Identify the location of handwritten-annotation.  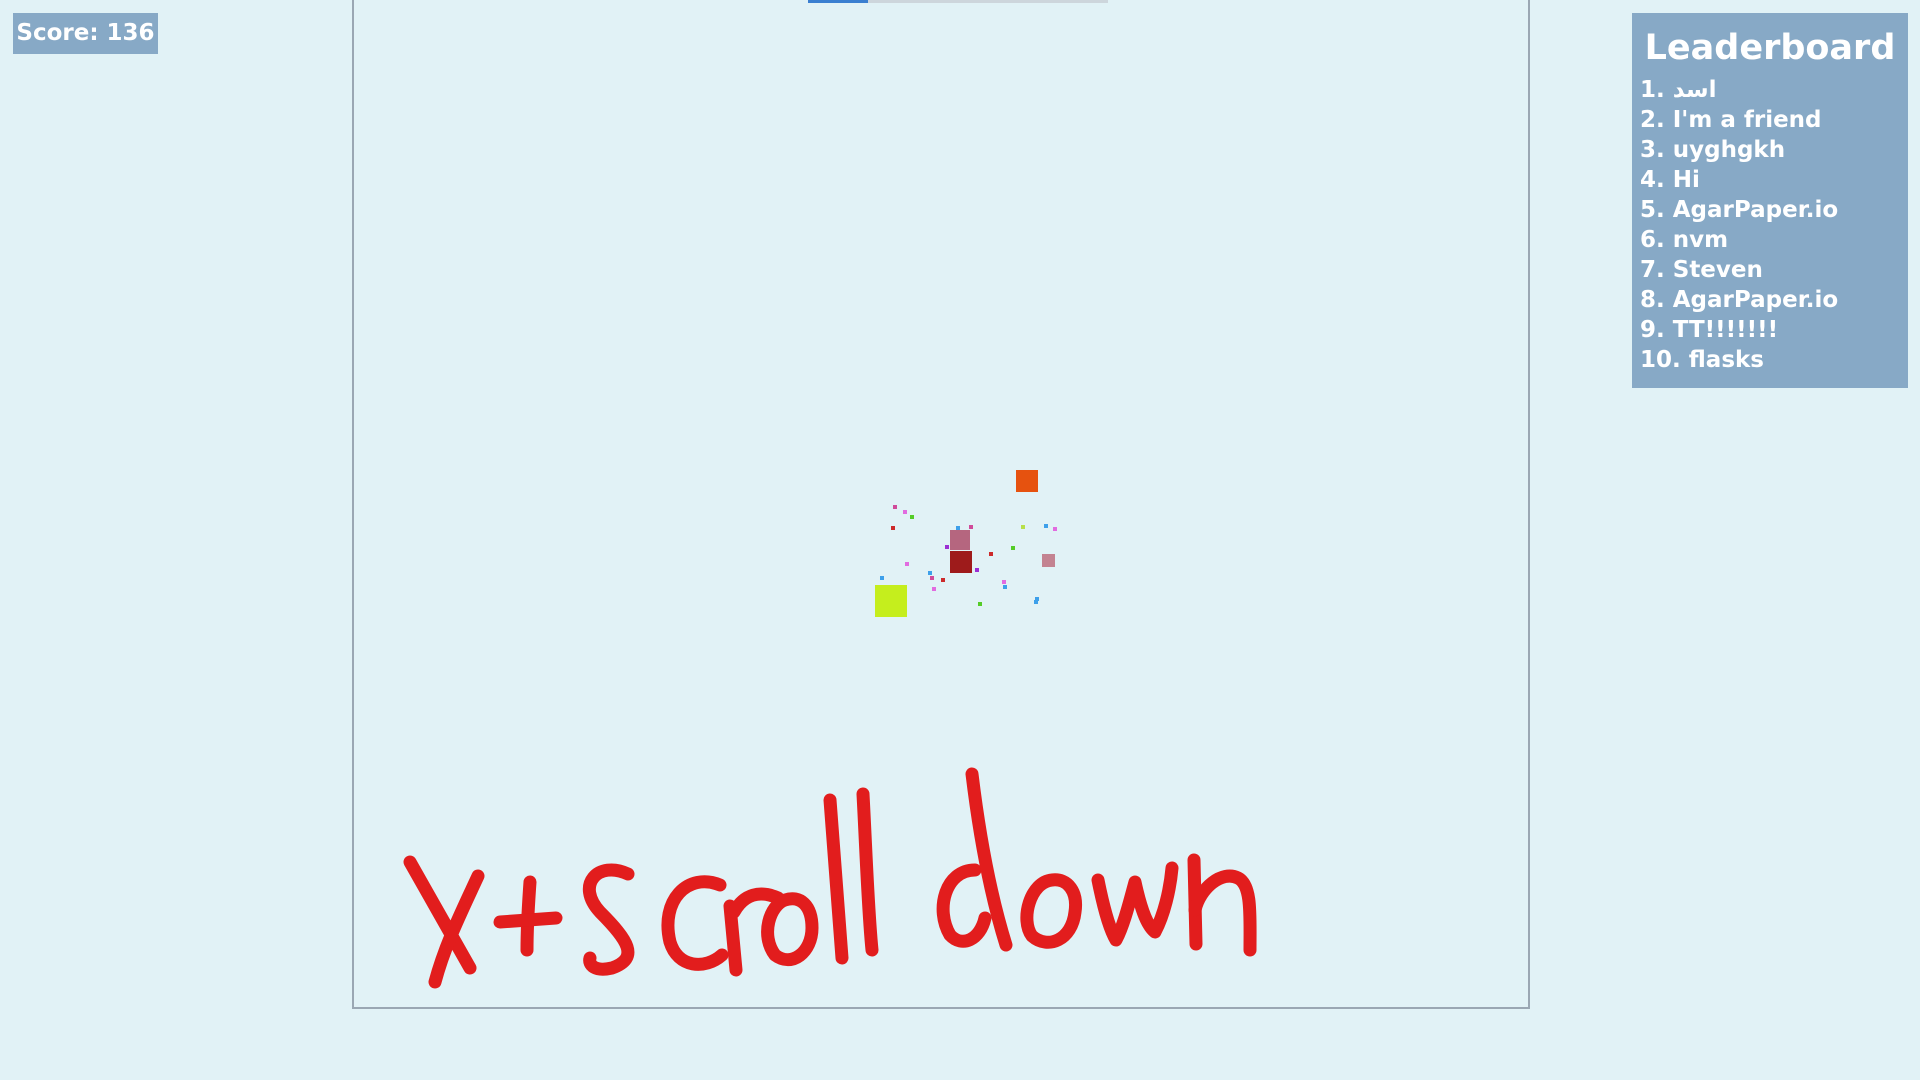
(830, 878).